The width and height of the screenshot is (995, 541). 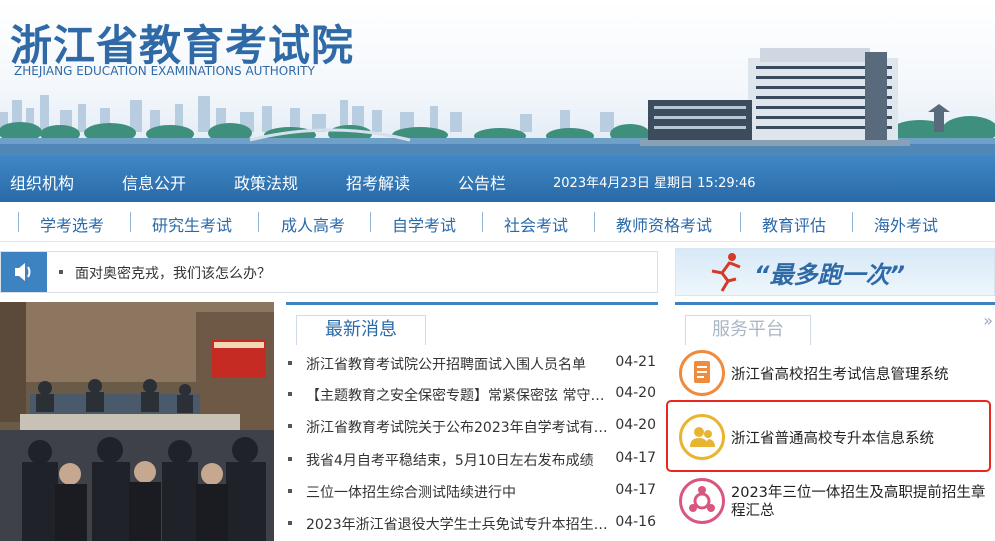 I want to click on news-tabbar: 最新消息, so click(x=472, y=323).